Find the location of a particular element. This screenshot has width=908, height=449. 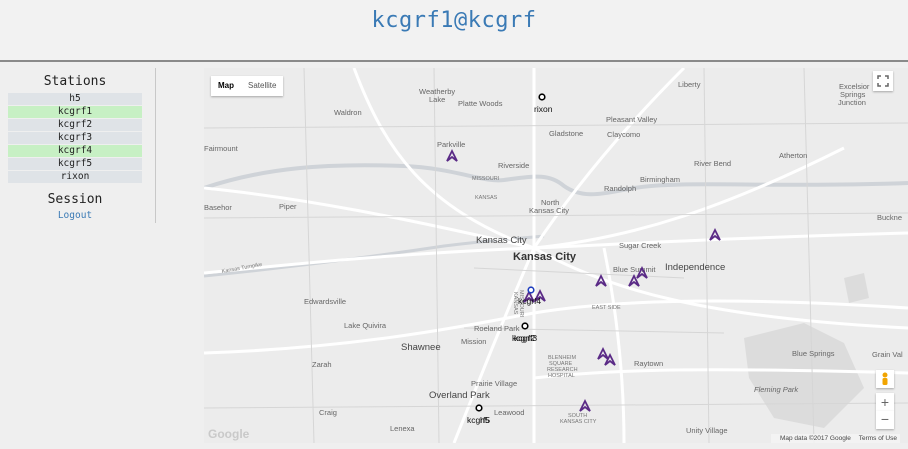

place-label: Sugar Creek is located at coordinates (640, 245).